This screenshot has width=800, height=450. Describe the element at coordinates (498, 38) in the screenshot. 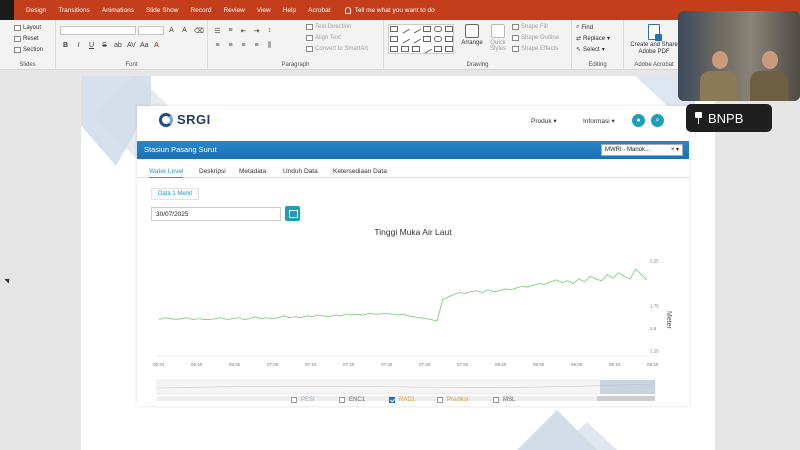

I see `quick-styles-button: Quick Styles` at that location.